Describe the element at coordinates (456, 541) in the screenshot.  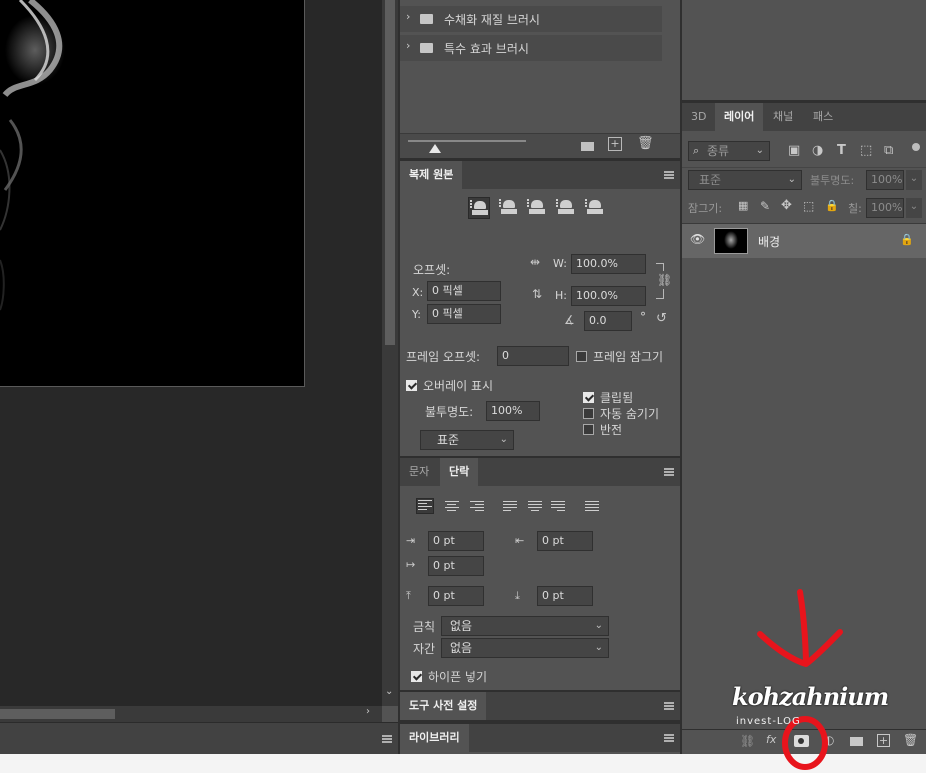
I see `indent-left-input: 0 pt` at that location.